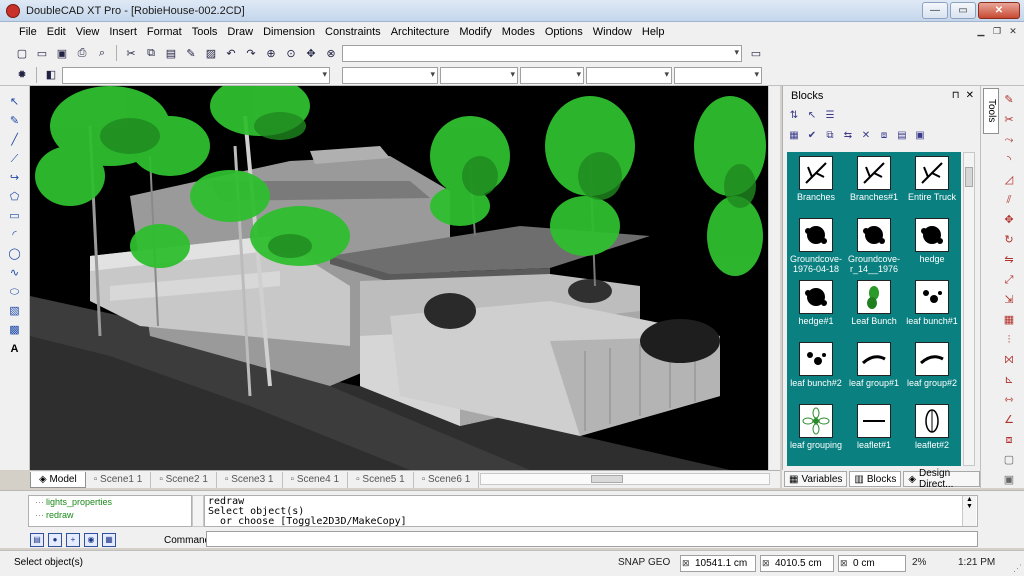  Describe the element at coordinates (205, 32) in the screenshot. I see `menu-tools: Tools` at that location.